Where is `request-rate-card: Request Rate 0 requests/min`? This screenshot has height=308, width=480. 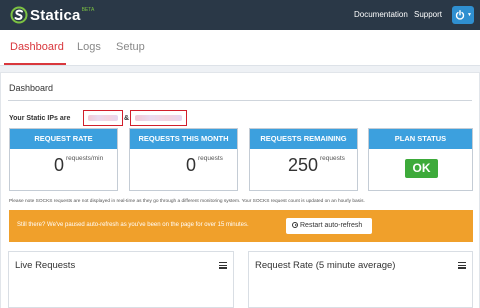 request-rate-card: Request Rate 0 requests/min is located at coordinates (63, 159).